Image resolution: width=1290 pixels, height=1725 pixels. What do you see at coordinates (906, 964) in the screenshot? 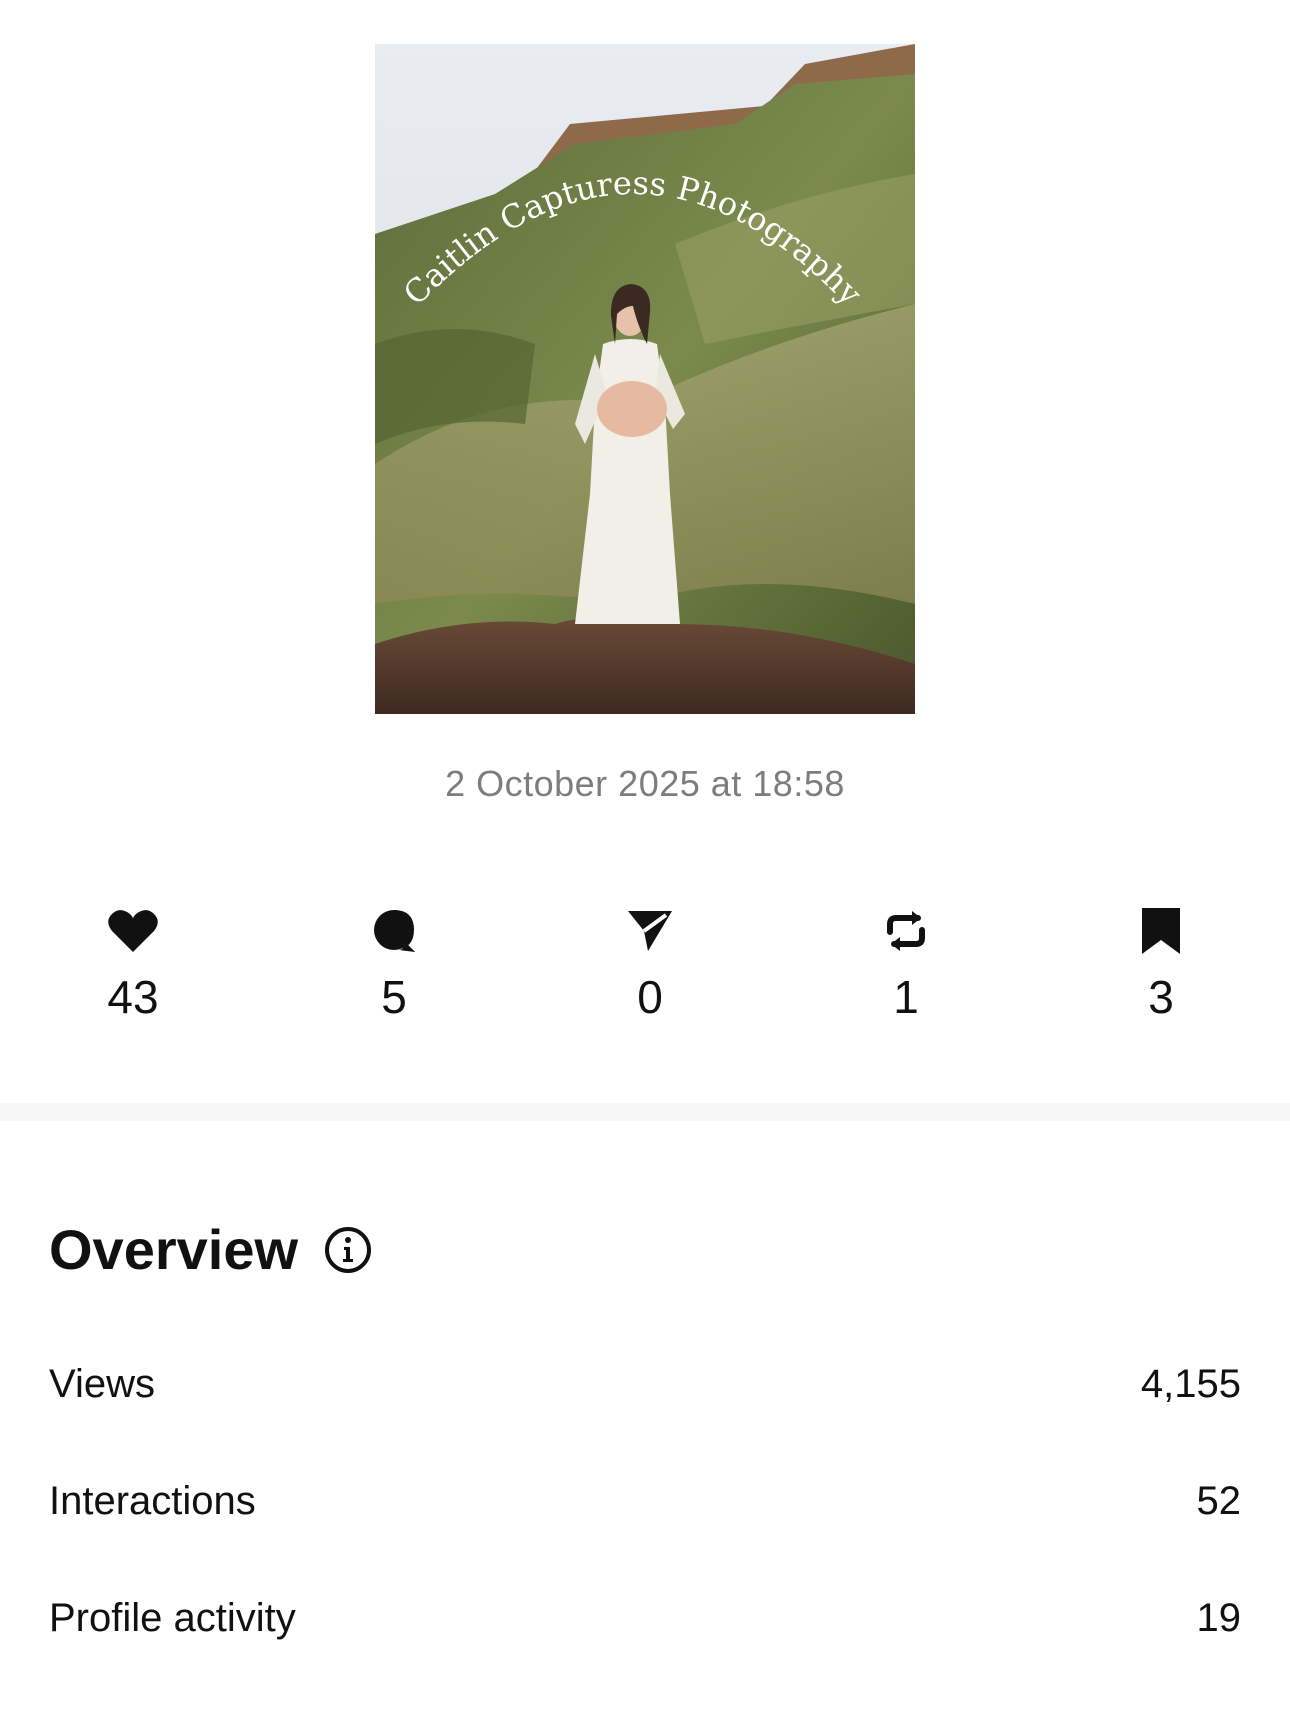
I see `stat-reposts: 1` at bounding box center [906, 964].